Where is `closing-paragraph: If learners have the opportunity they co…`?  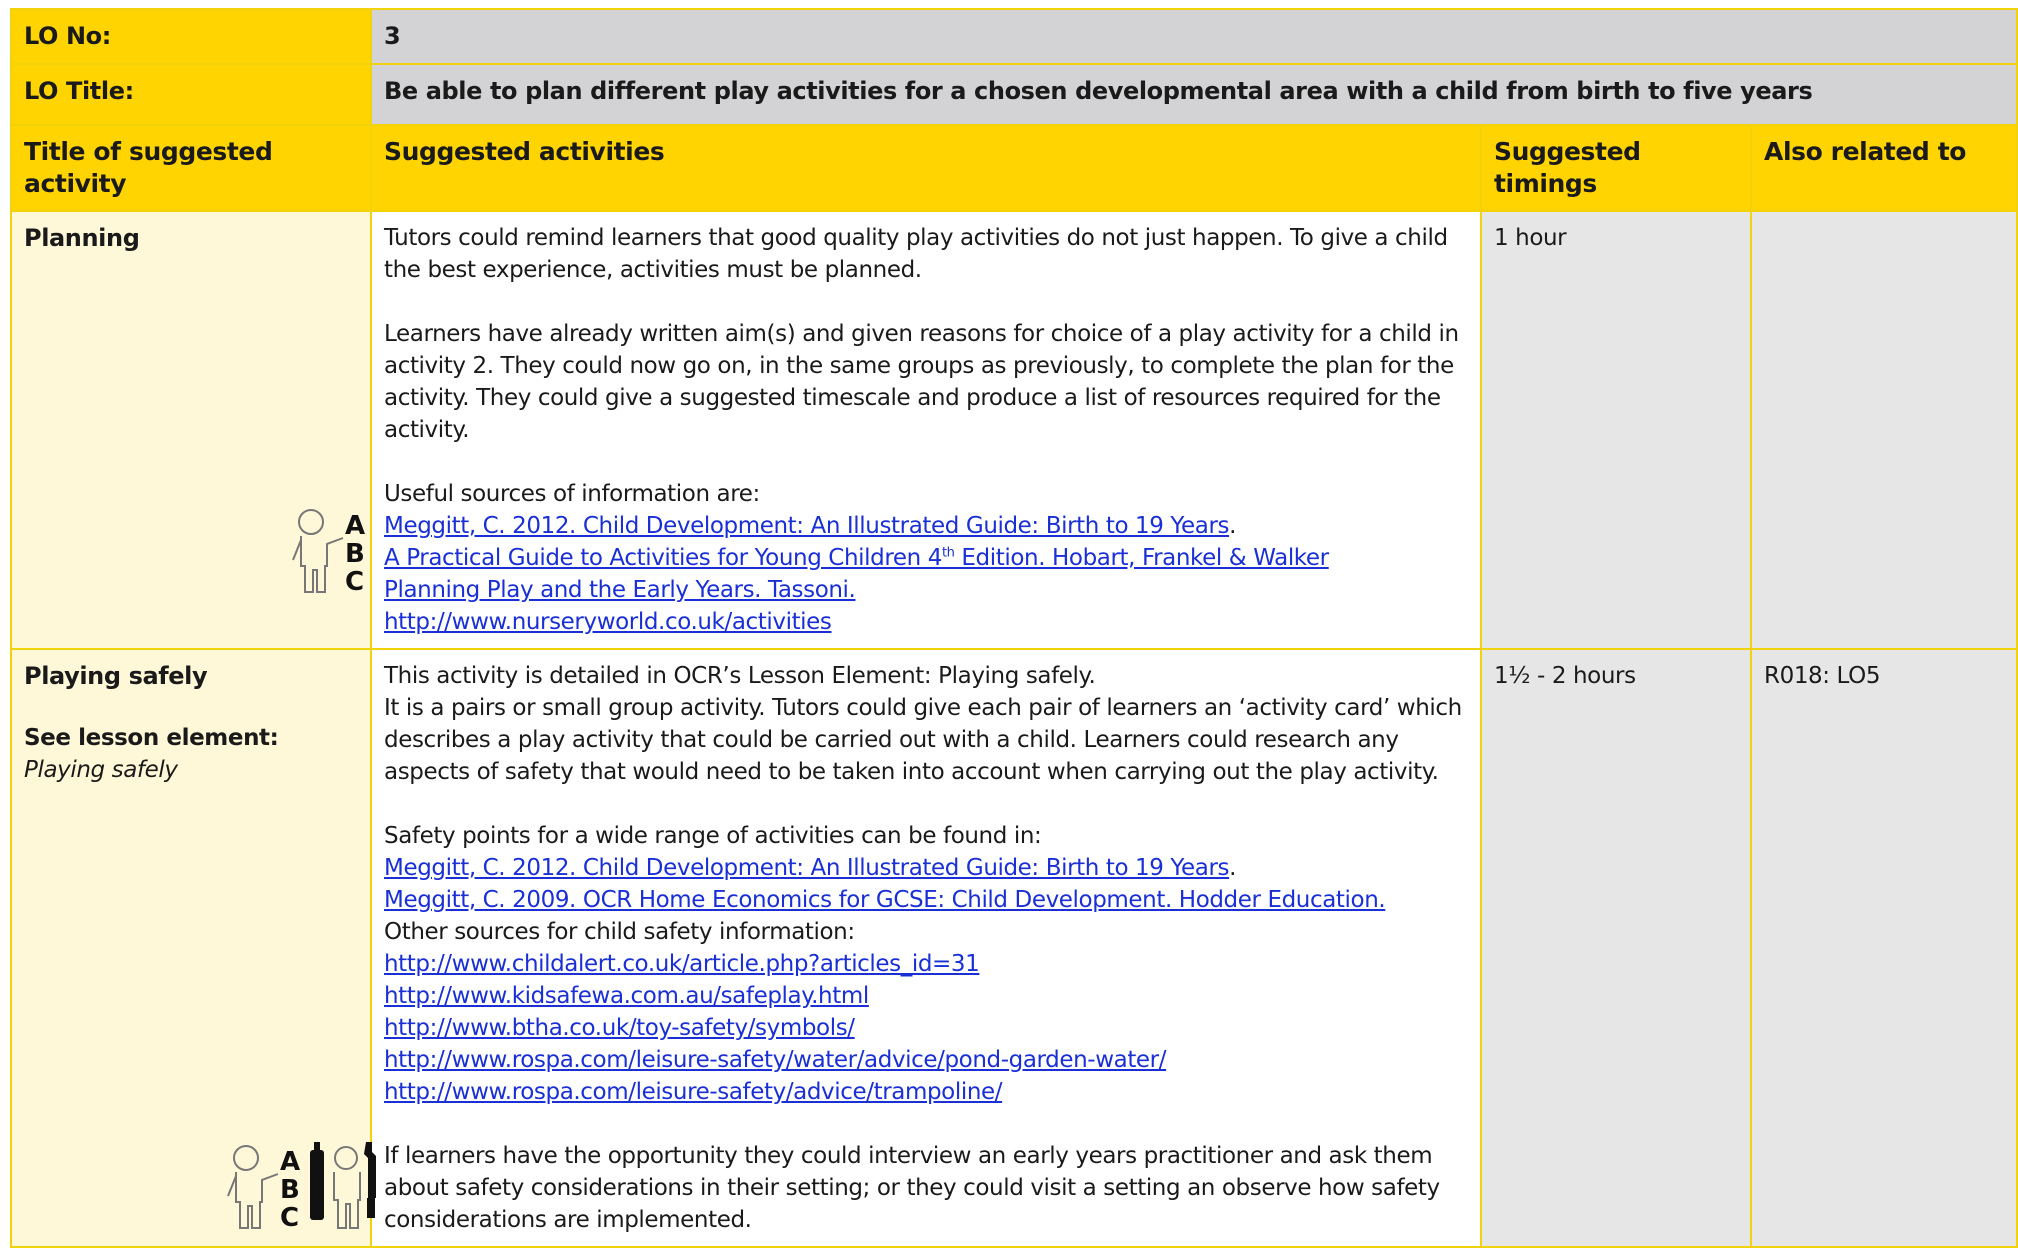 closing-paragraph: If learners have the opportunity they co… is located at coordinates (912, 1188).